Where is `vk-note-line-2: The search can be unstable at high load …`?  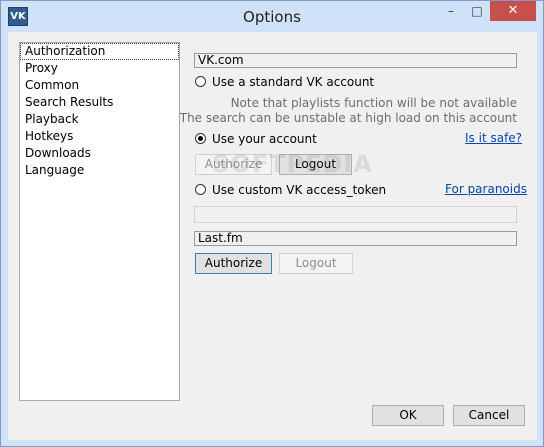
vk-note-line-2: The search can be unstable at high load … is located at coordinates (348, 118).